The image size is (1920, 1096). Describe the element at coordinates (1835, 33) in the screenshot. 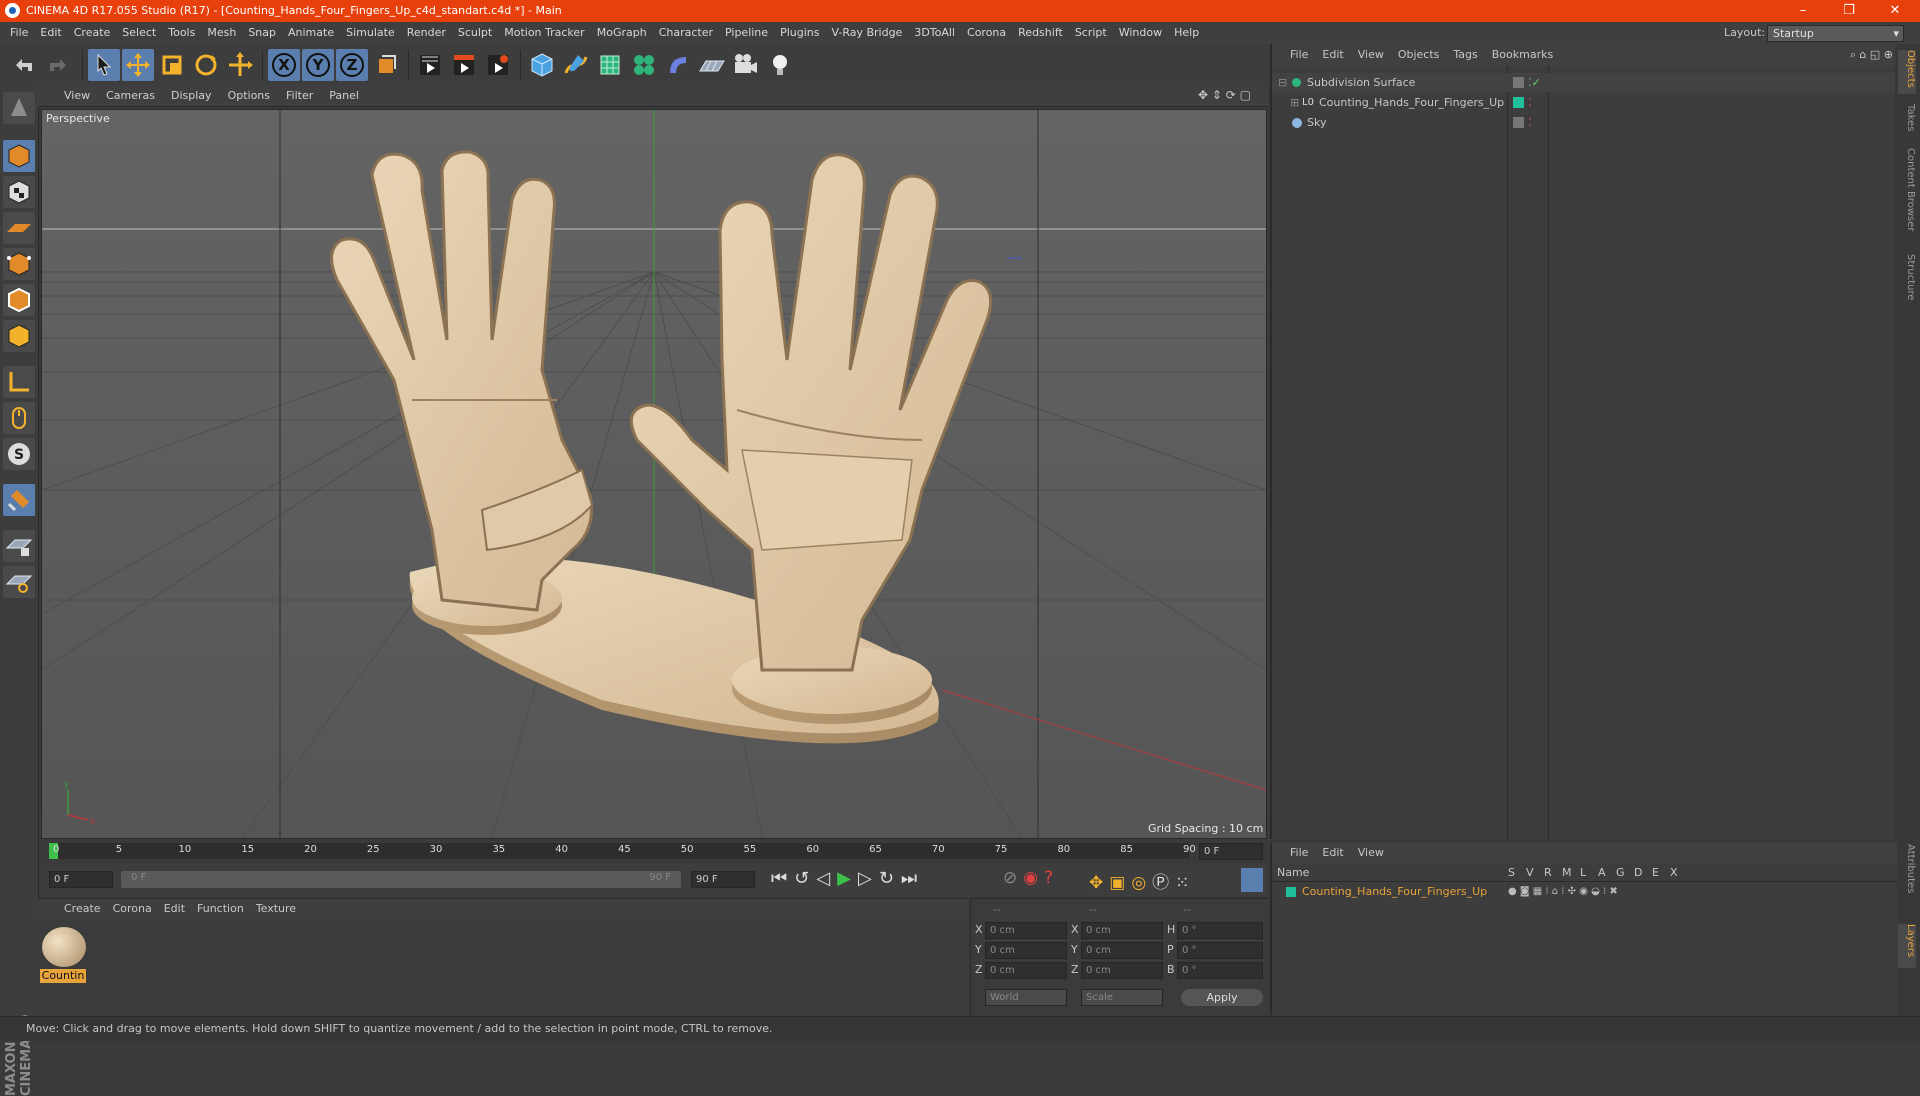

I see `layout-select: Startup ▾` at that location.